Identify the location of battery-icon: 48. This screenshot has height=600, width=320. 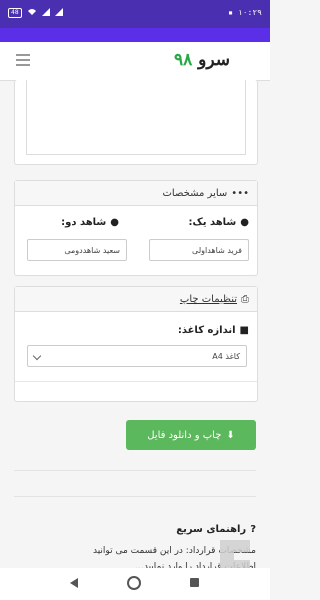
(15, 13).